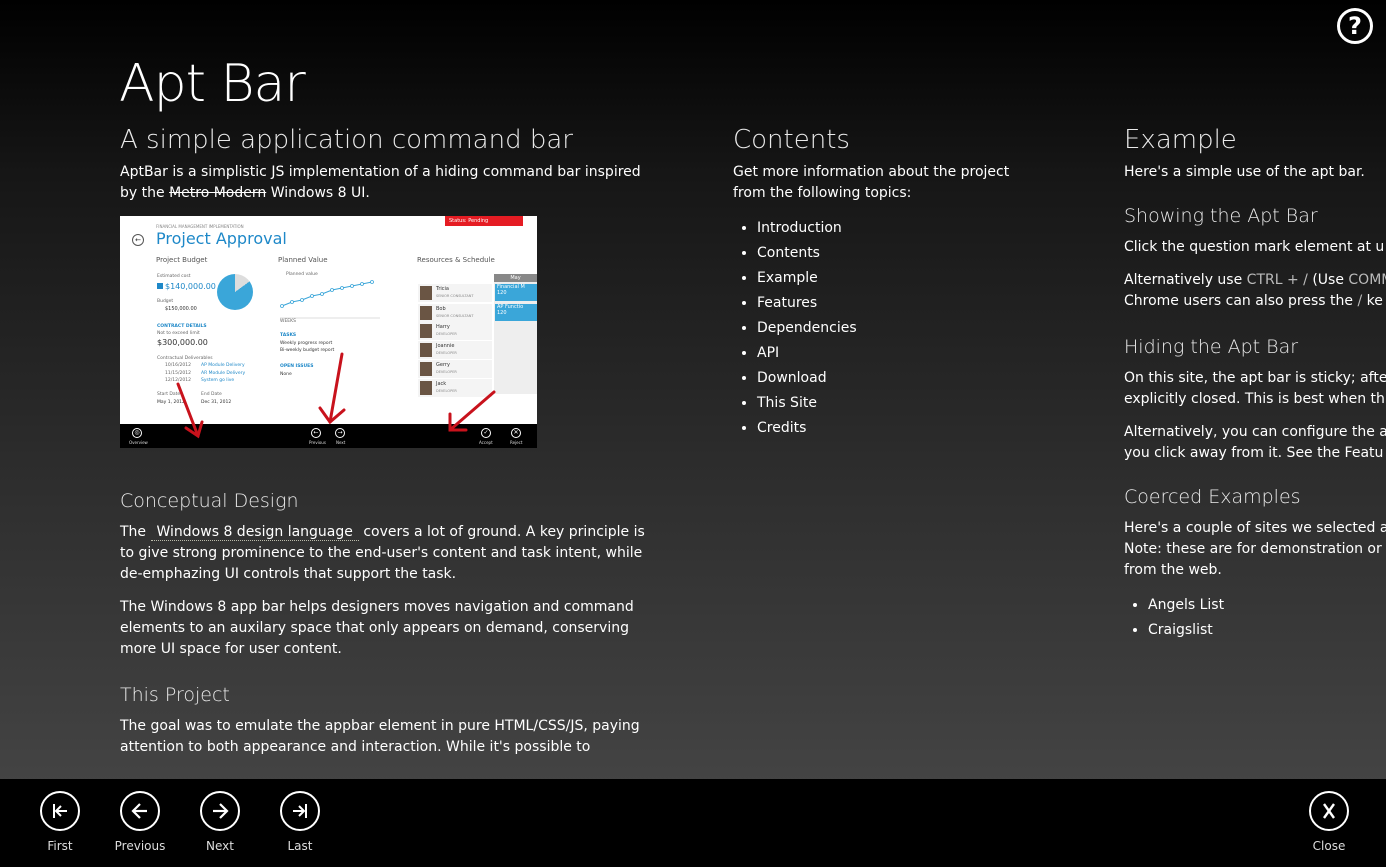 Image resolution: width=1386 pixels, height=867 pixels. Describe the element at coordinates (1255, 528) in the screenshot. I see `coerced-text: Here's a couple of sites we selected a` at that location.